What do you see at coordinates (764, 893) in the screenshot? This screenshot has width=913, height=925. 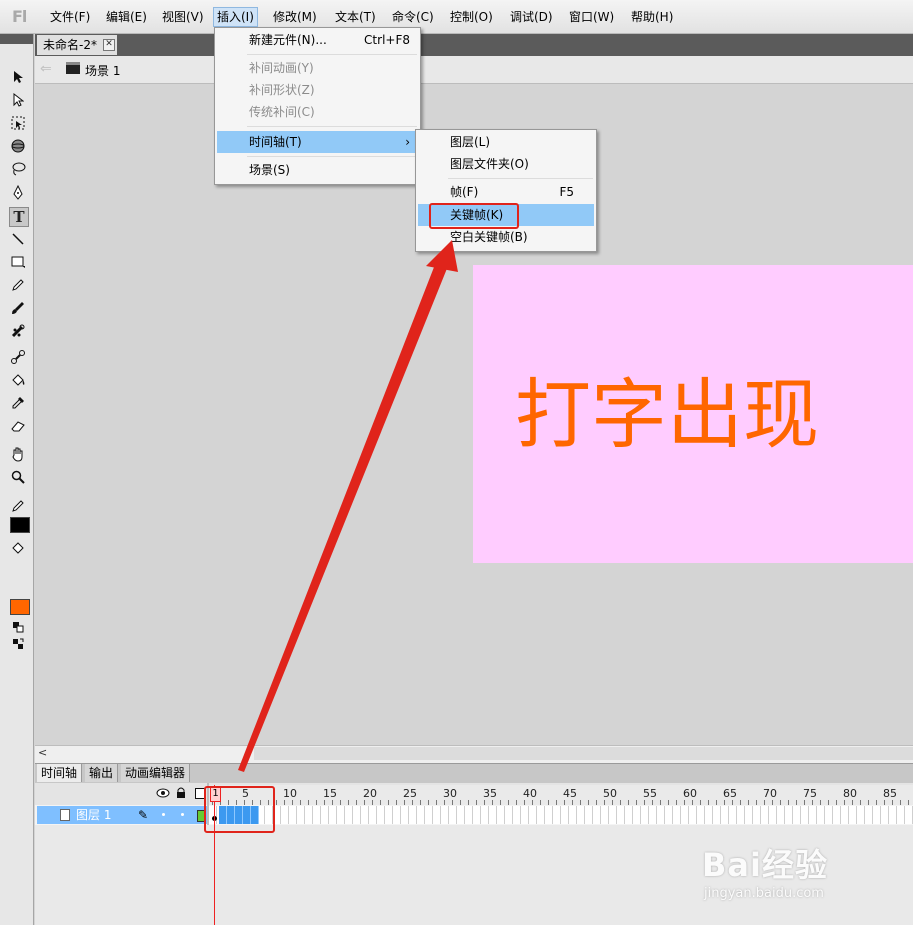 I see `watermark-url: jingyan.baidu.com` at bounding box center [764, 893].